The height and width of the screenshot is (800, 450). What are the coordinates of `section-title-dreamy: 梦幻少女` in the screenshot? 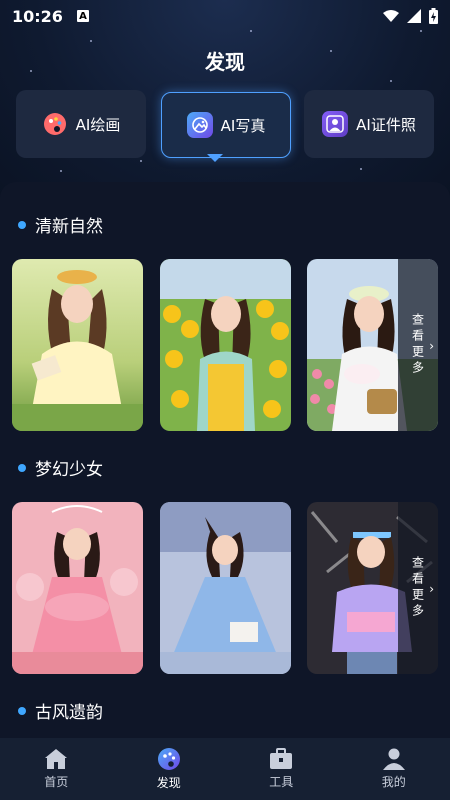 It's located at (60, 467).